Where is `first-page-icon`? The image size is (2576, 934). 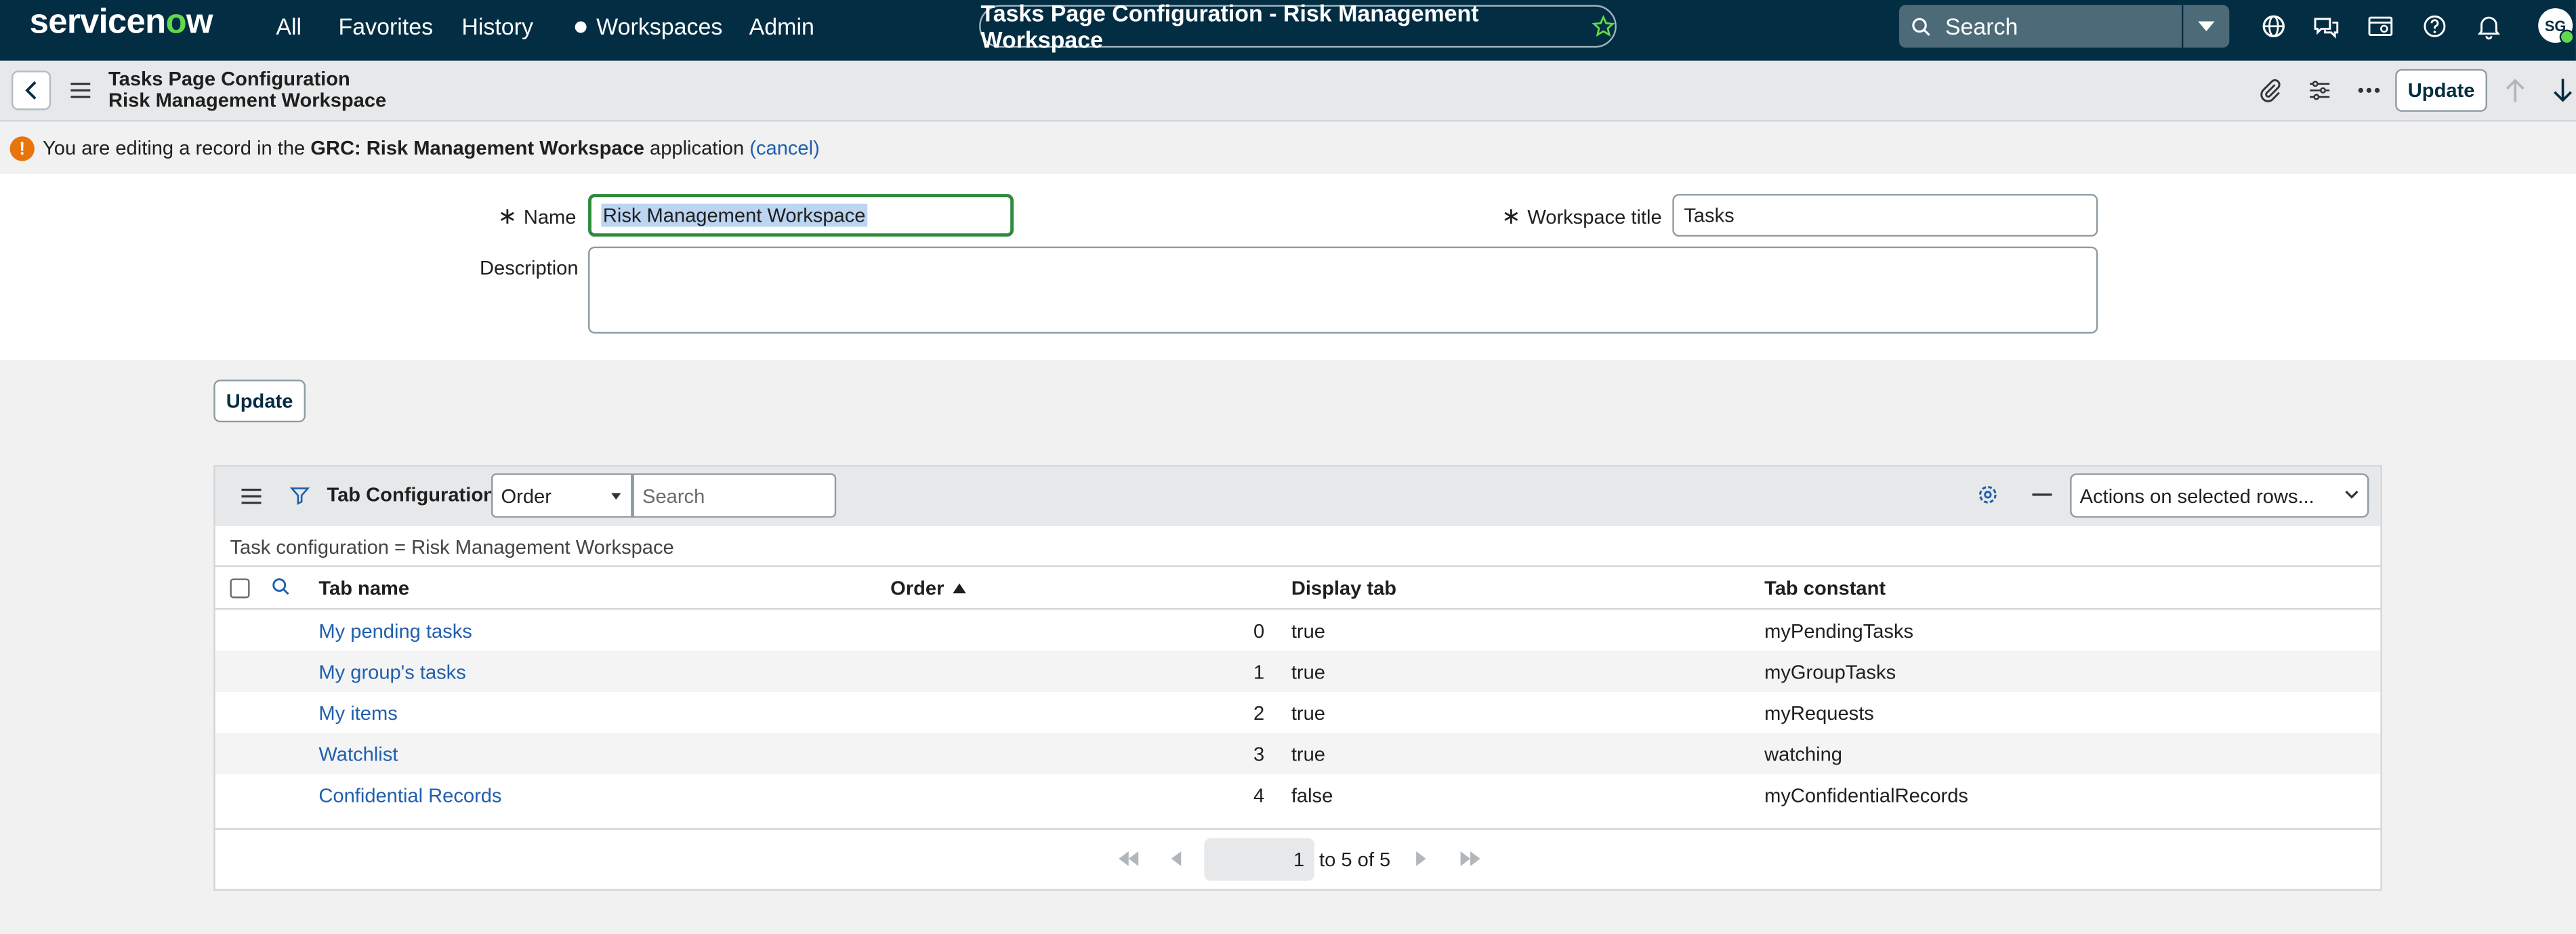
first-page-icon is located at coordinates (1129, 858).